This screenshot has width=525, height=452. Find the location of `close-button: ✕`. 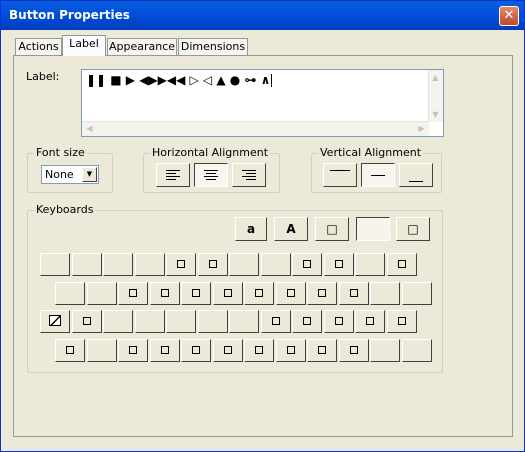

close-button: ✕ is located at coordinates (509, 16).